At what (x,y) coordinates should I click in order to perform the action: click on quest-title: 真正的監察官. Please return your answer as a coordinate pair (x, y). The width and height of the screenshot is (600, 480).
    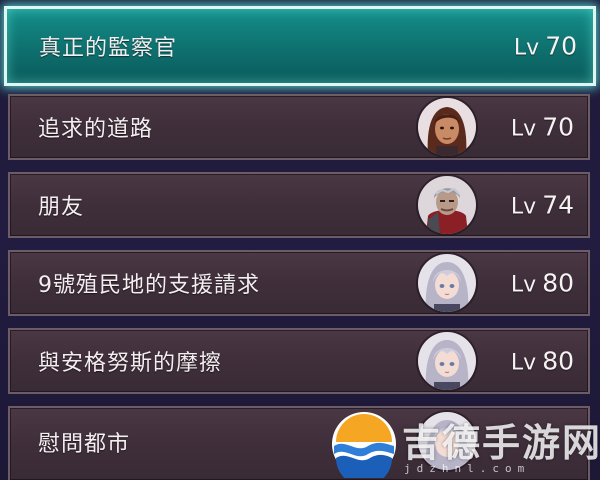
    Looking at the image, I should click on (108, 48).